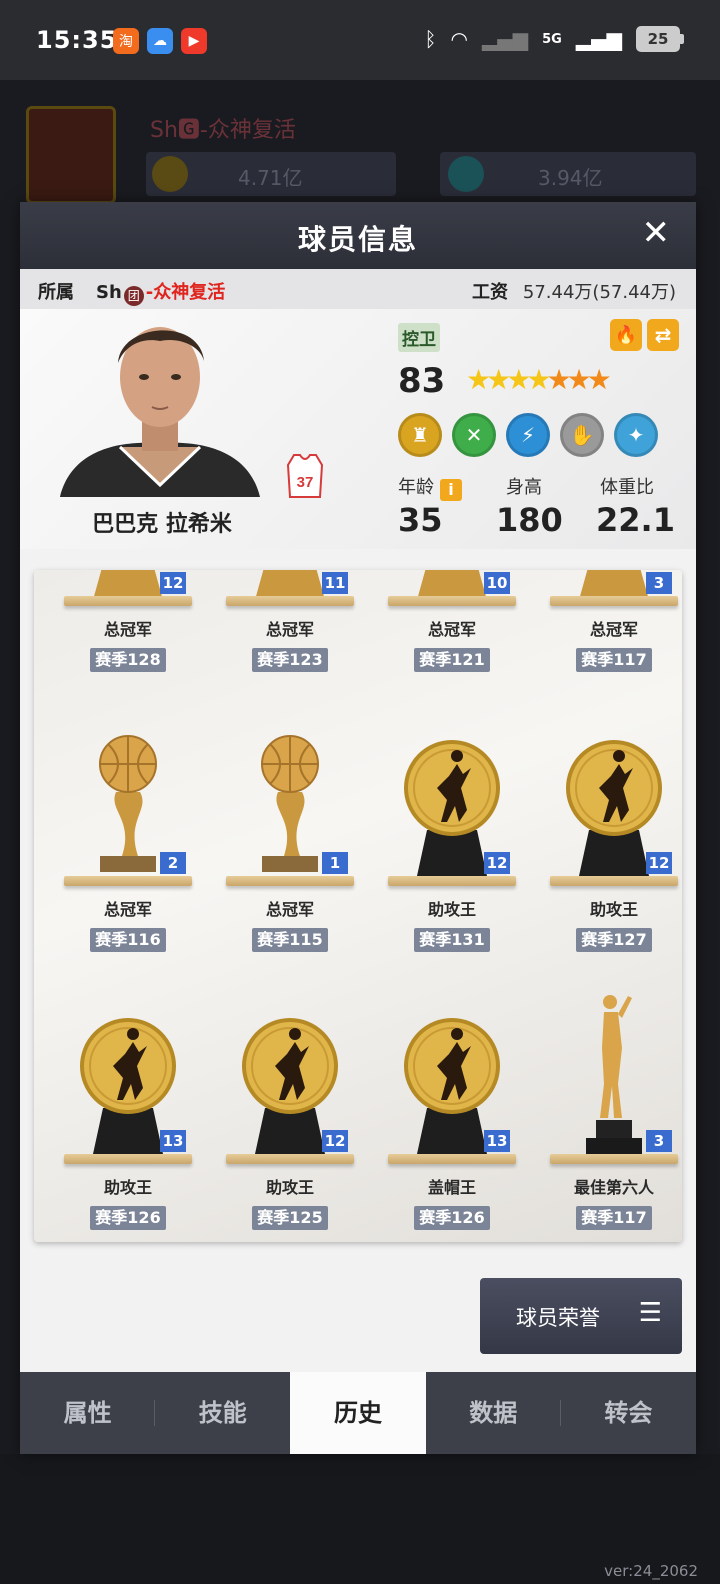  I want to click on taobao-icon: 淘, so click(126, 41).